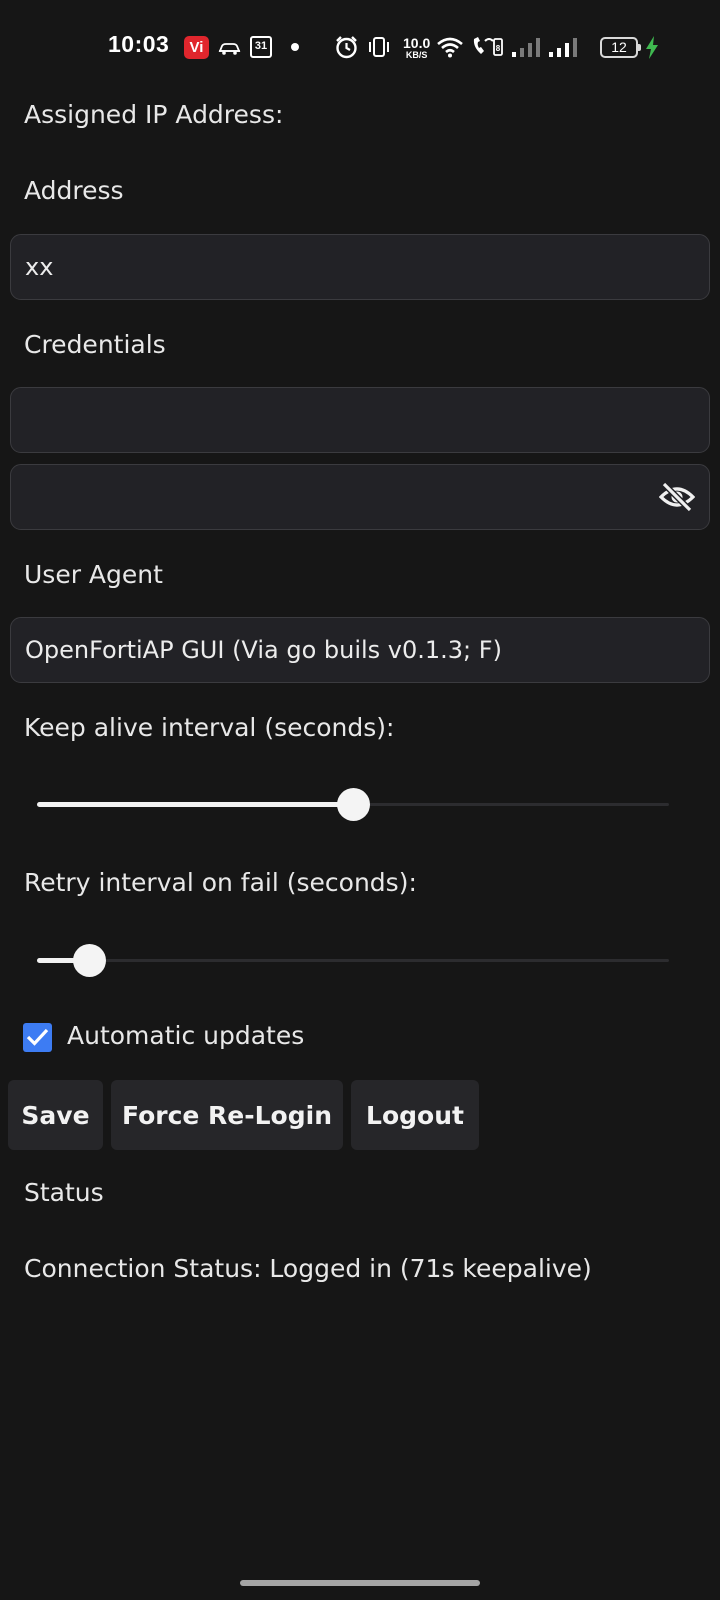 Image resolution: width=720 pixels, height=1600 pixels. Describe the element at coordinates (526, 47) in the screenshot. I see `signal-sim1-icon` at that location.